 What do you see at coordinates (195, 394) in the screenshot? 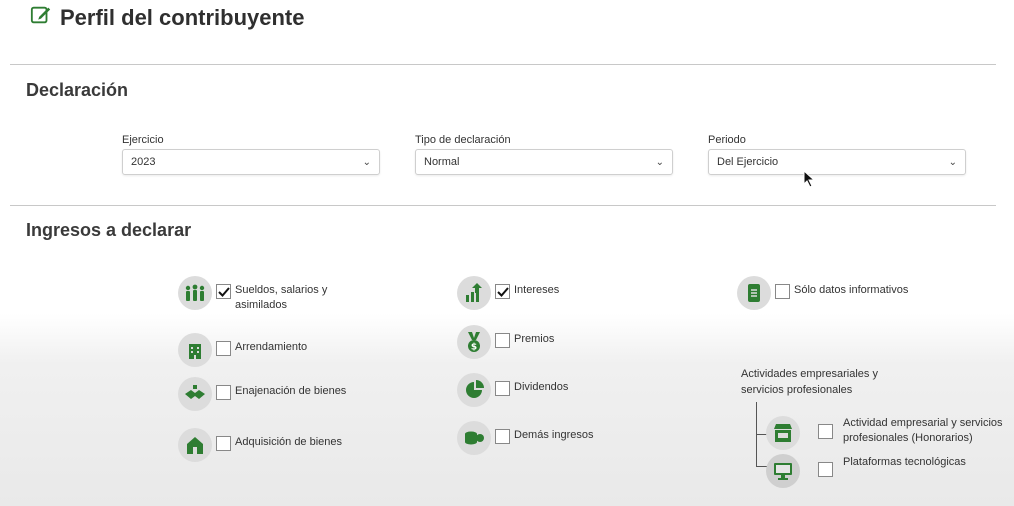
I see `handshake-icon` at bounding box center [195, 394].